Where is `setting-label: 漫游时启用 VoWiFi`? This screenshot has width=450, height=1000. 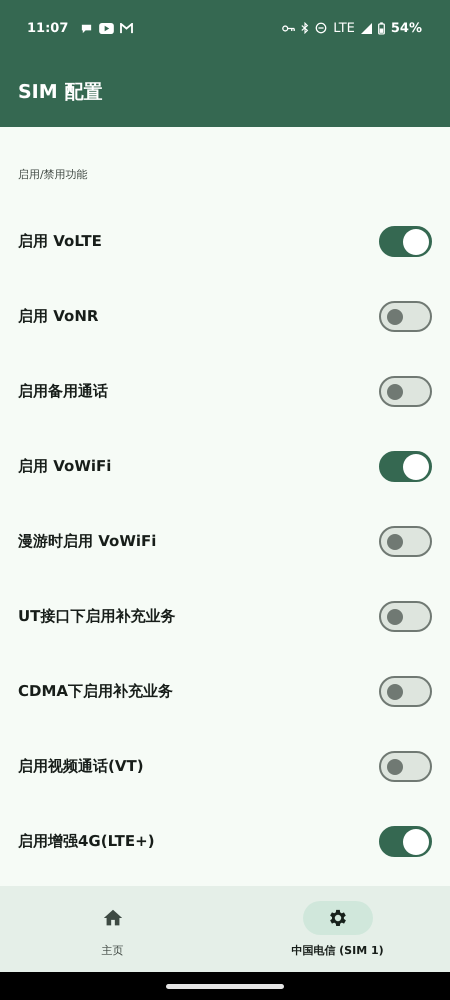 setting-label: 漫游时启用 VoWiFi is located at coordinates (87, 541).